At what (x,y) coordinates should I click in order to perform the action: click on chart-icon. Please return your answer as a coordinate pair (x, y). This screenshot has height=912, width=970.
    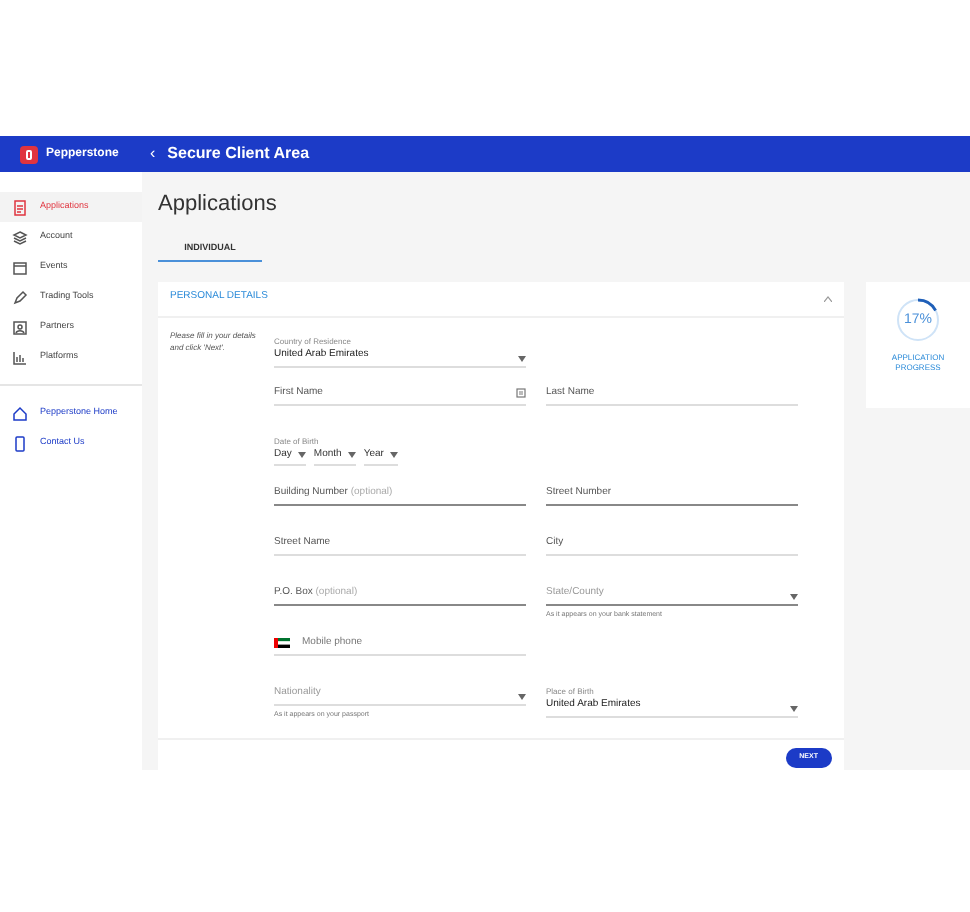
    Looking at the image, I should click on (20, 357).